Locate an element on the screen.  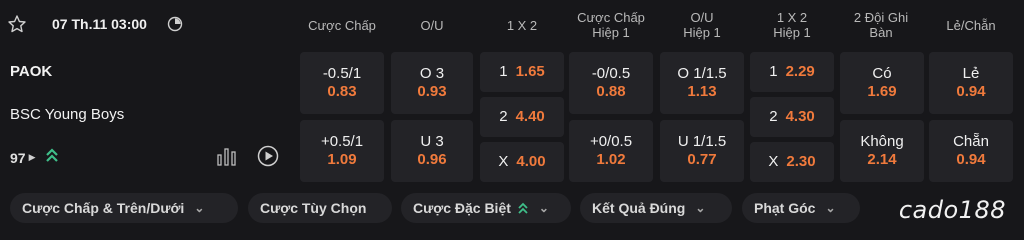
odd-value: 0.83 is located at coordinates (342, 91).